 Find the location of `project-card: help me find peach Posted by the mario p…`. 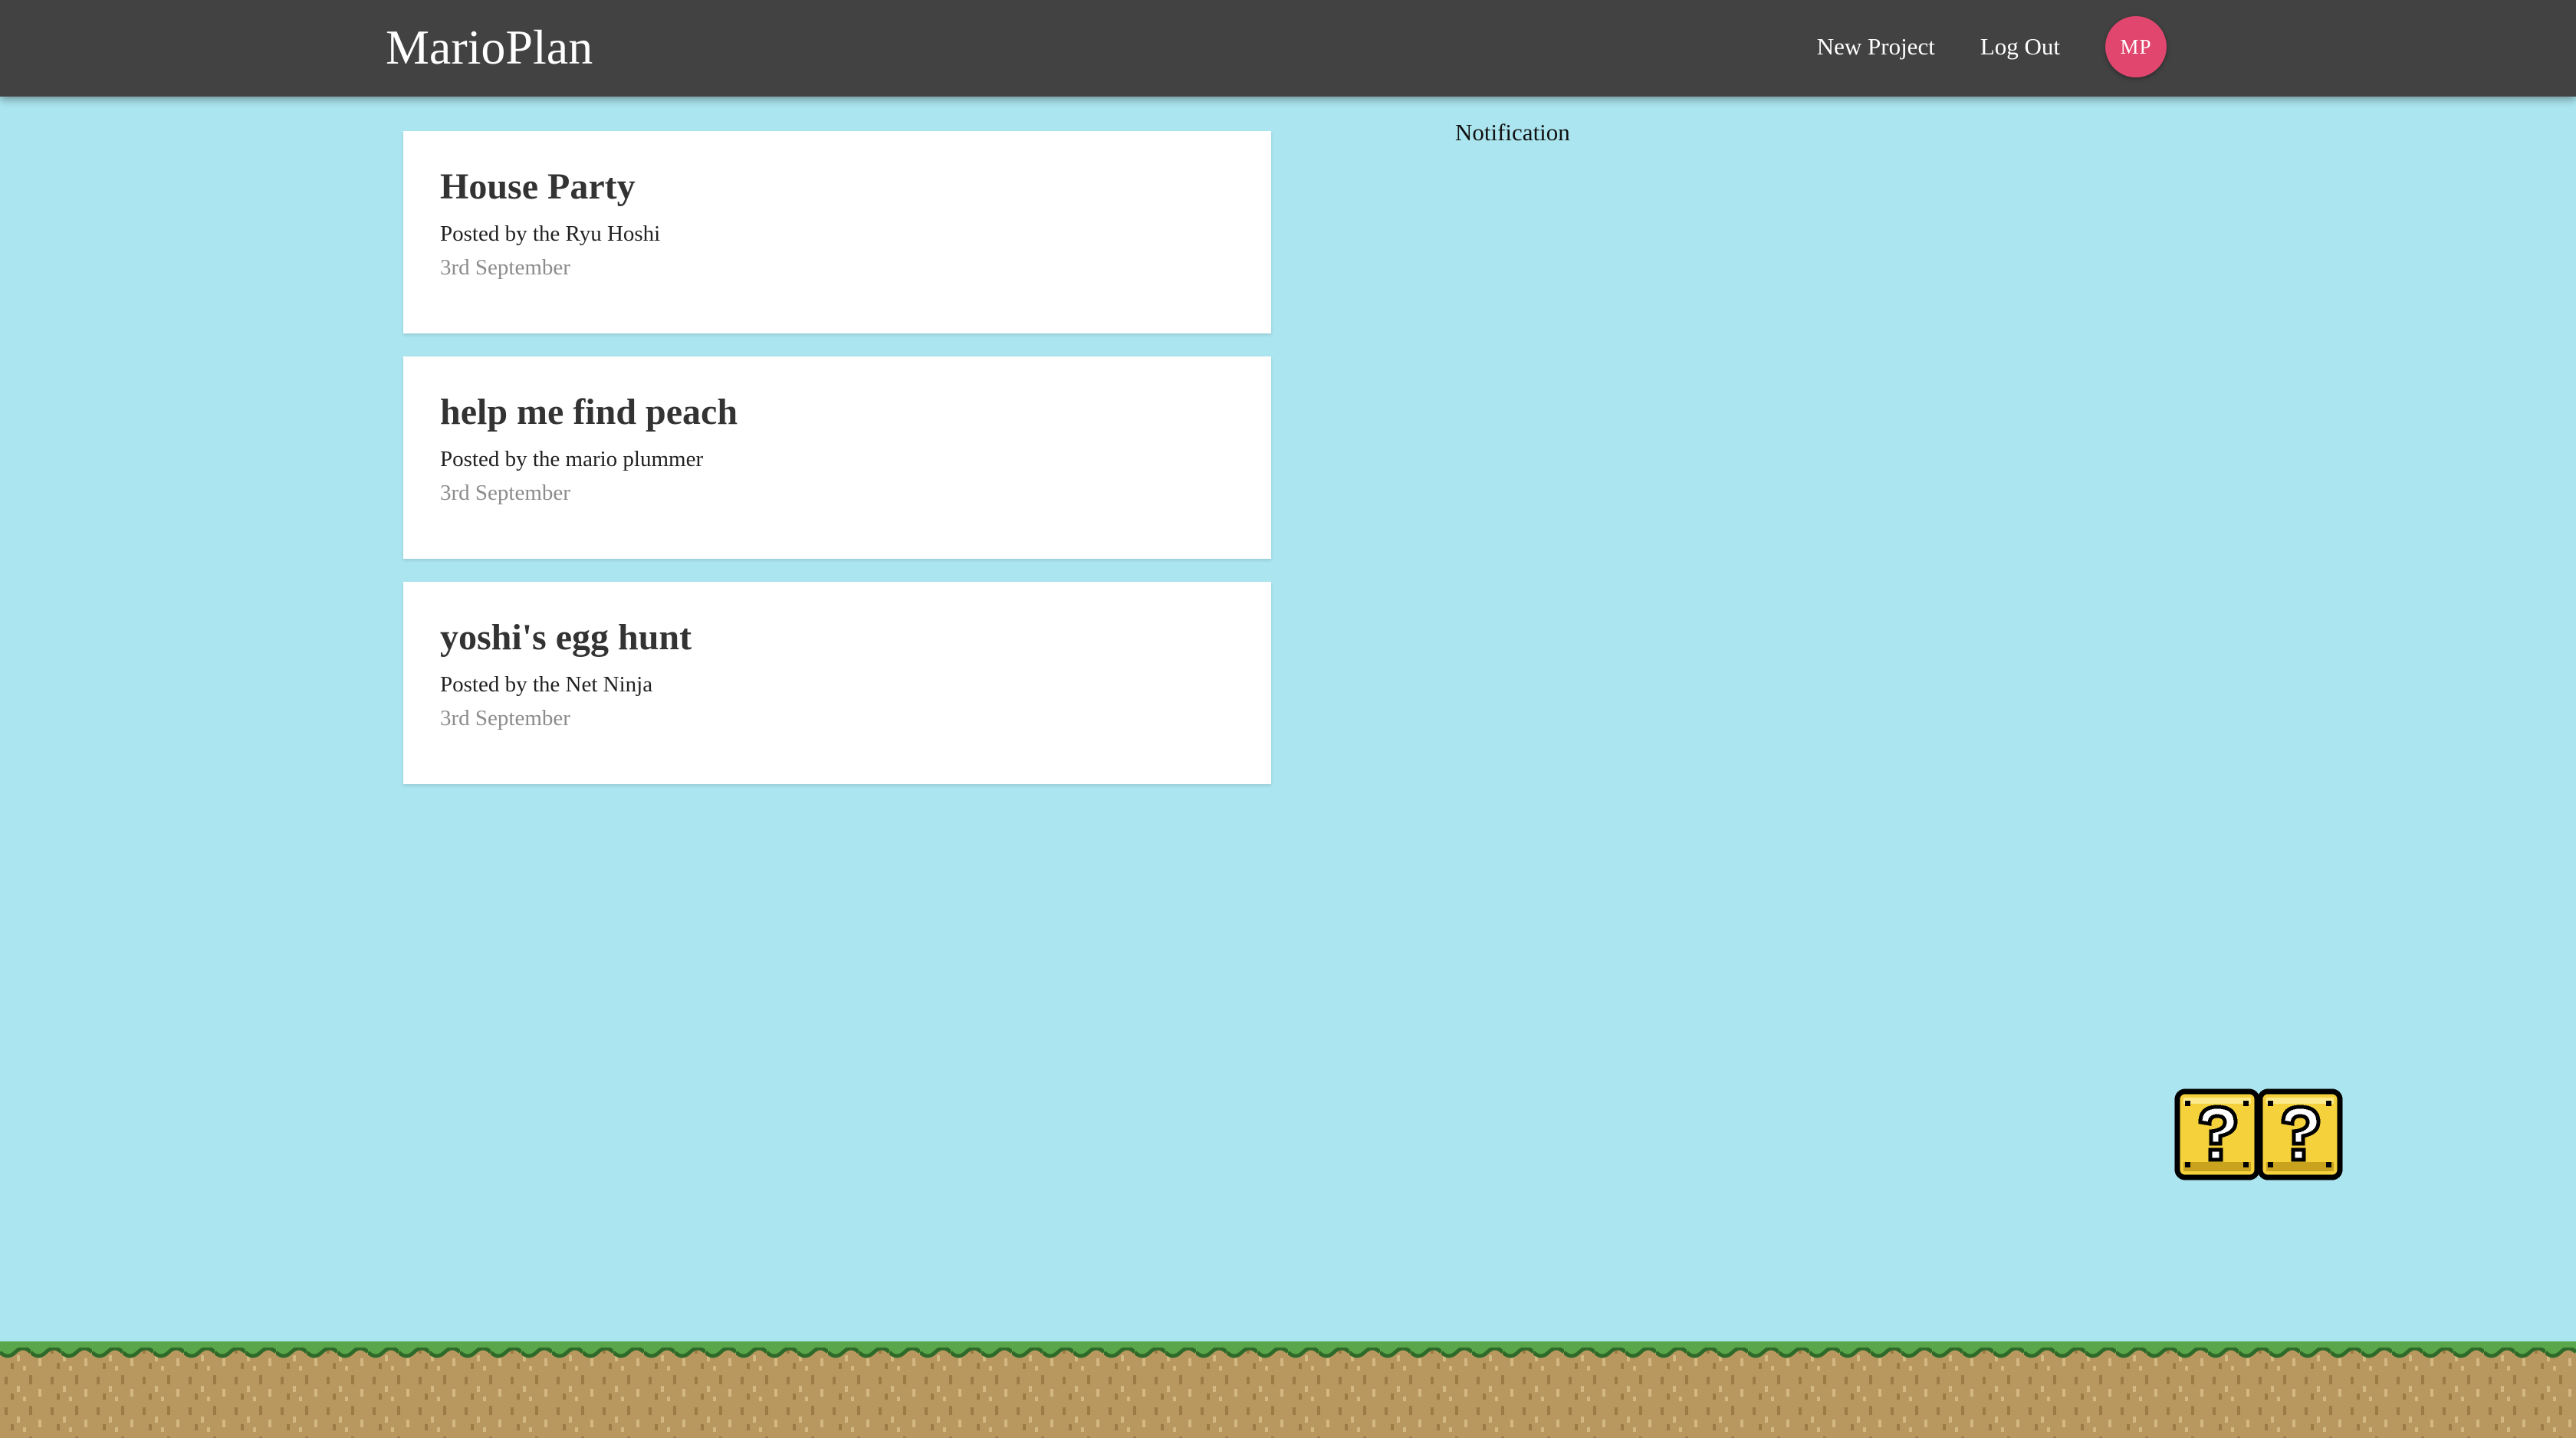

project-card: help me find peach Posted by the mario p… is located at coordinates (837, 457).